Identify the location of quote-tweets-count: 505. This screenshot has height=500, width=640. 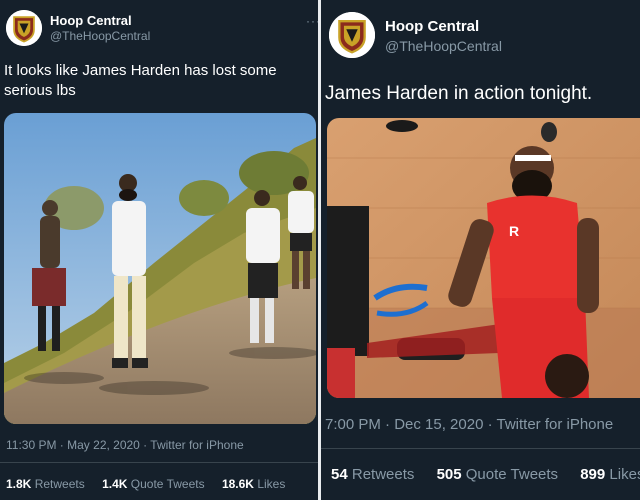
(449, 474).